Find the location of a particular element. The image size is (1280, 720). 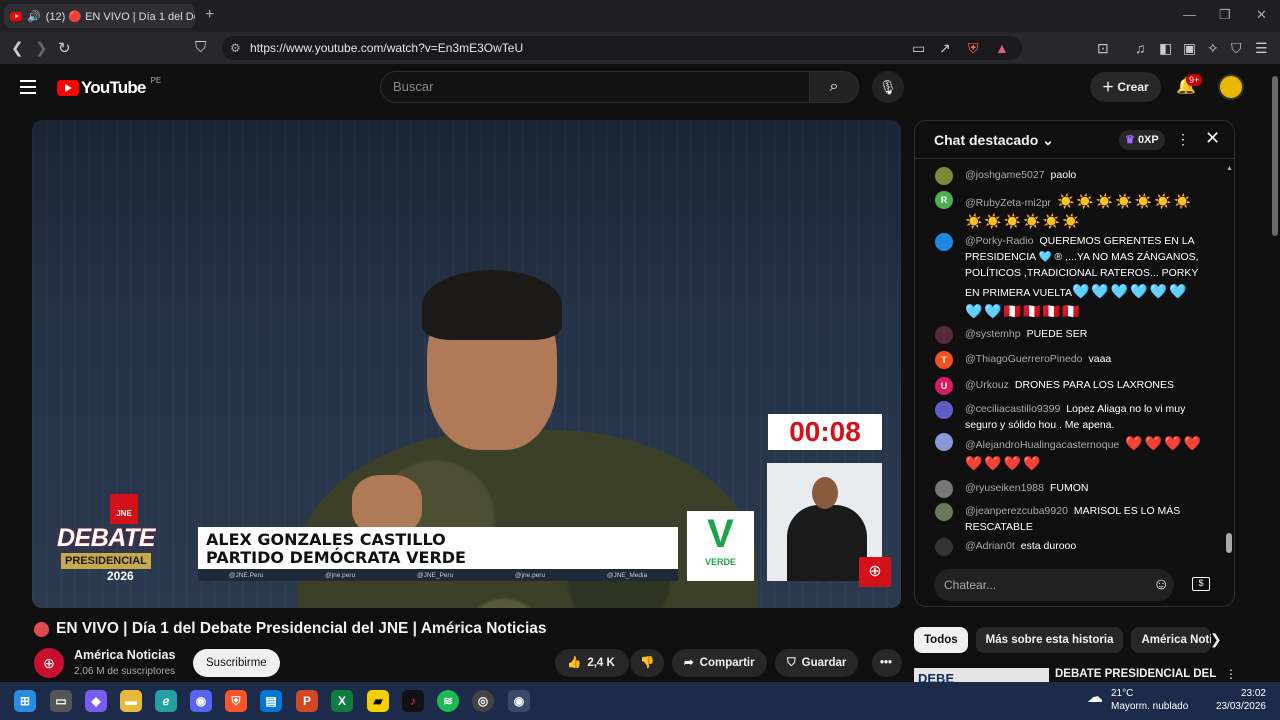

chat-author-name: @Adrian0t is located at coordinates (990, 546).